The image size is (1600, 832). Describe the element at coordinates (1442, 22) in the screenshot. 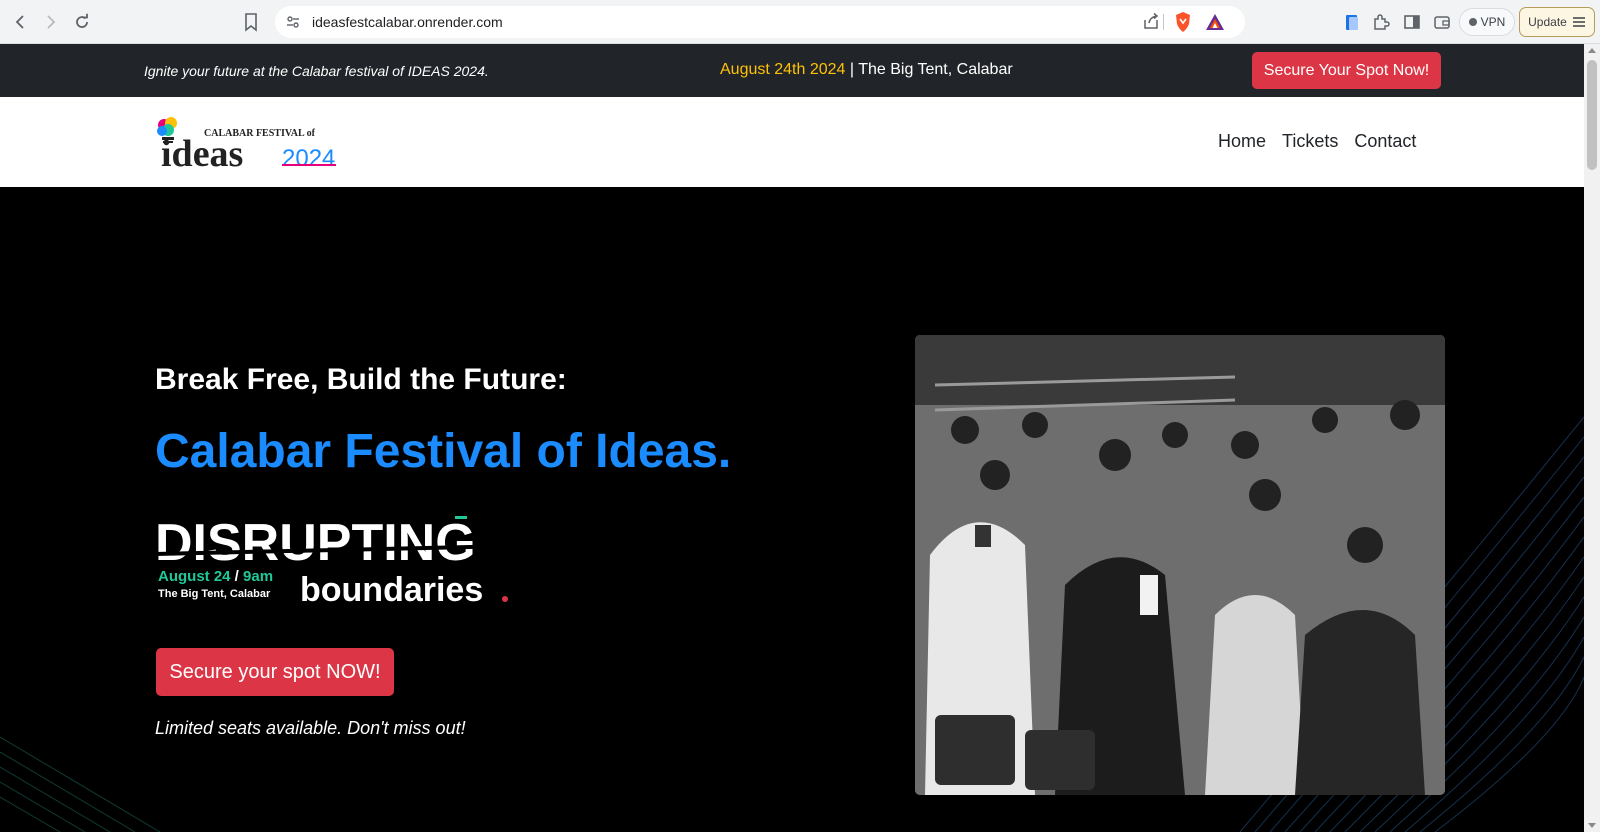

I see `wallet-icon` at that location.